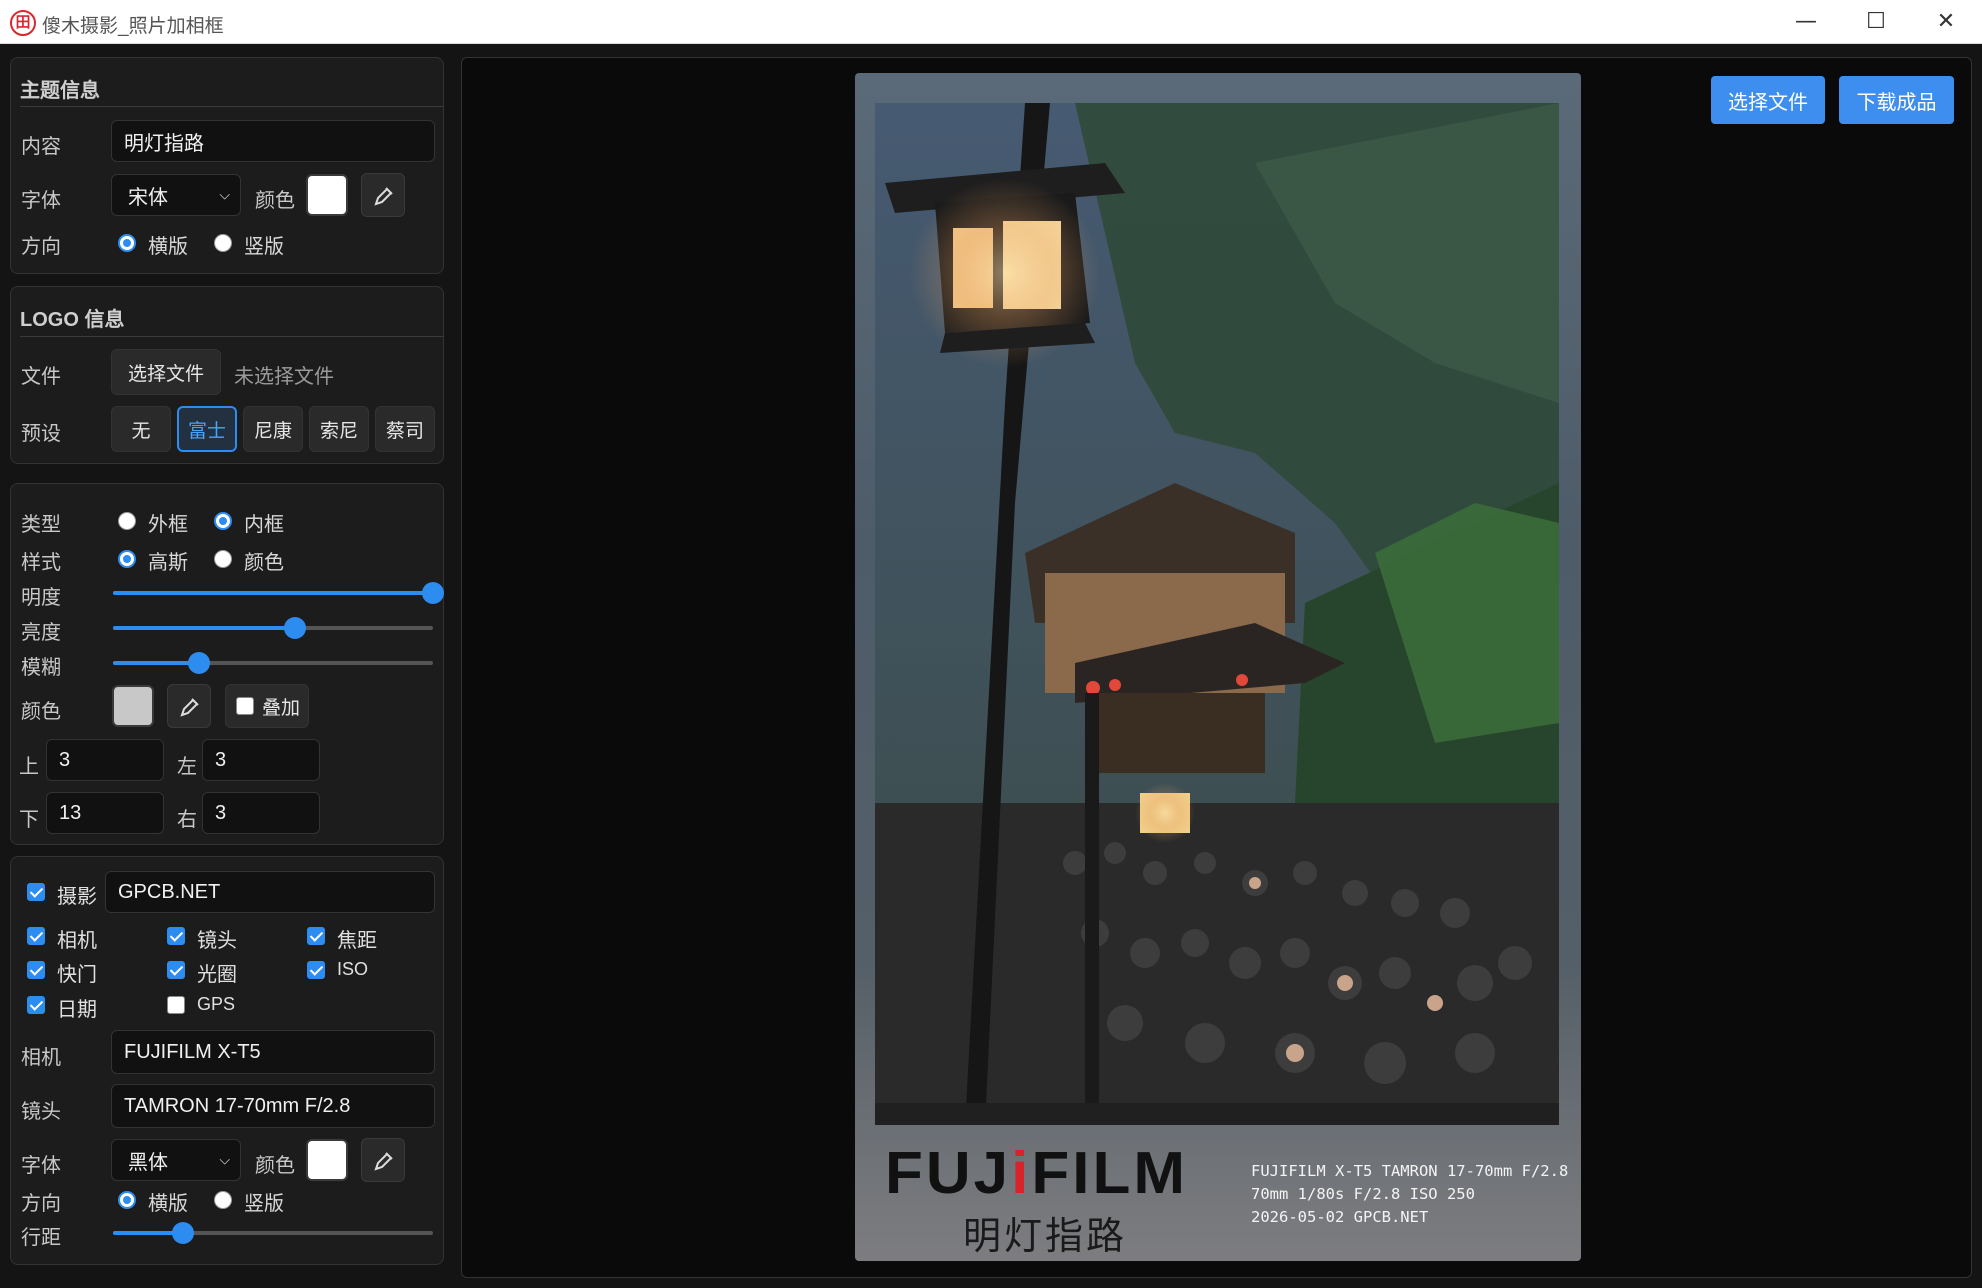  I want to click on eyedropper-button, so click(383, 195).